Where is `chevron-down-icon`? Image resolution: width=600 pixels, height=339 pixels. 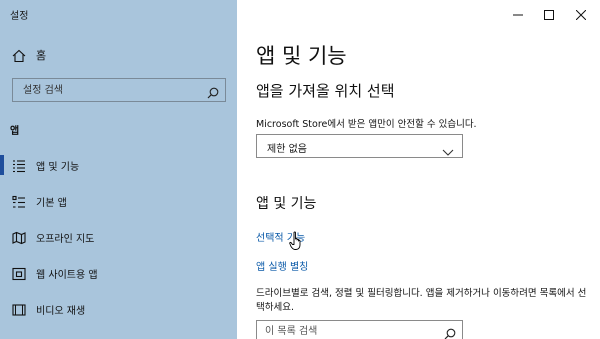 chevron-down-icon is located at coordinates (448, 149).